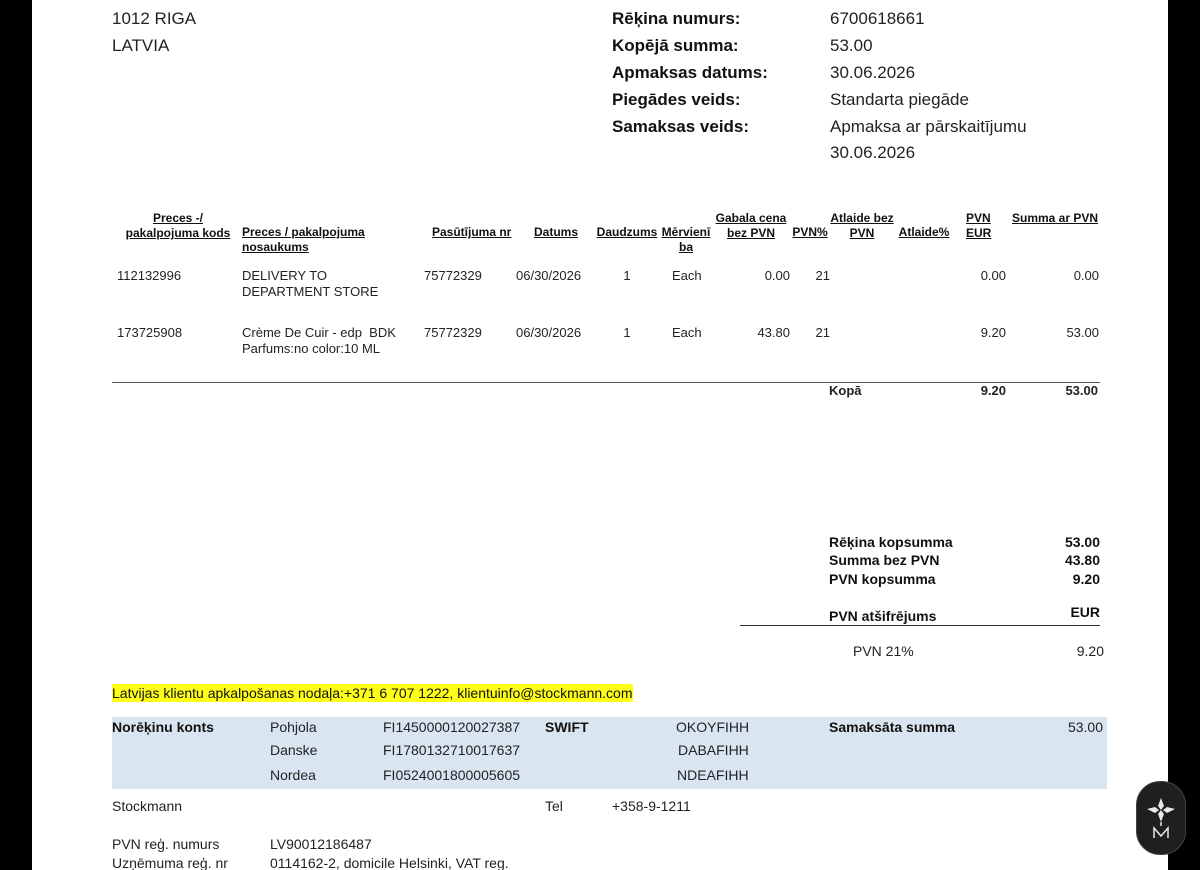 The image size is (1200, 870). What do you see at coordinates (845, 390) in the screenshot?
I see `table-total-label: Kopā` at bounding box center [845, 390].